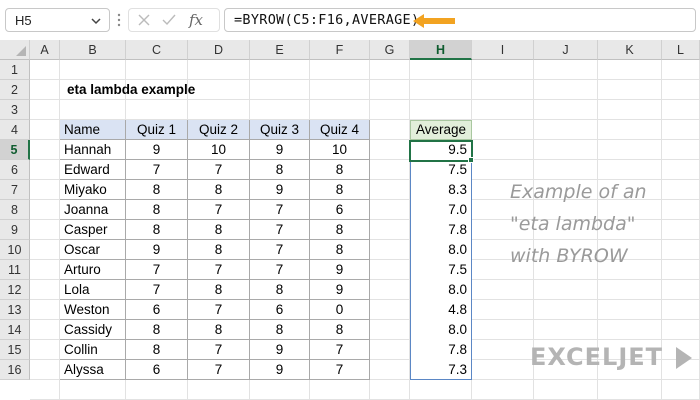  What do you see at coordinates (15, 70) in the screenshot?
I see `row-header: 1` at bounding box center [15, 70].